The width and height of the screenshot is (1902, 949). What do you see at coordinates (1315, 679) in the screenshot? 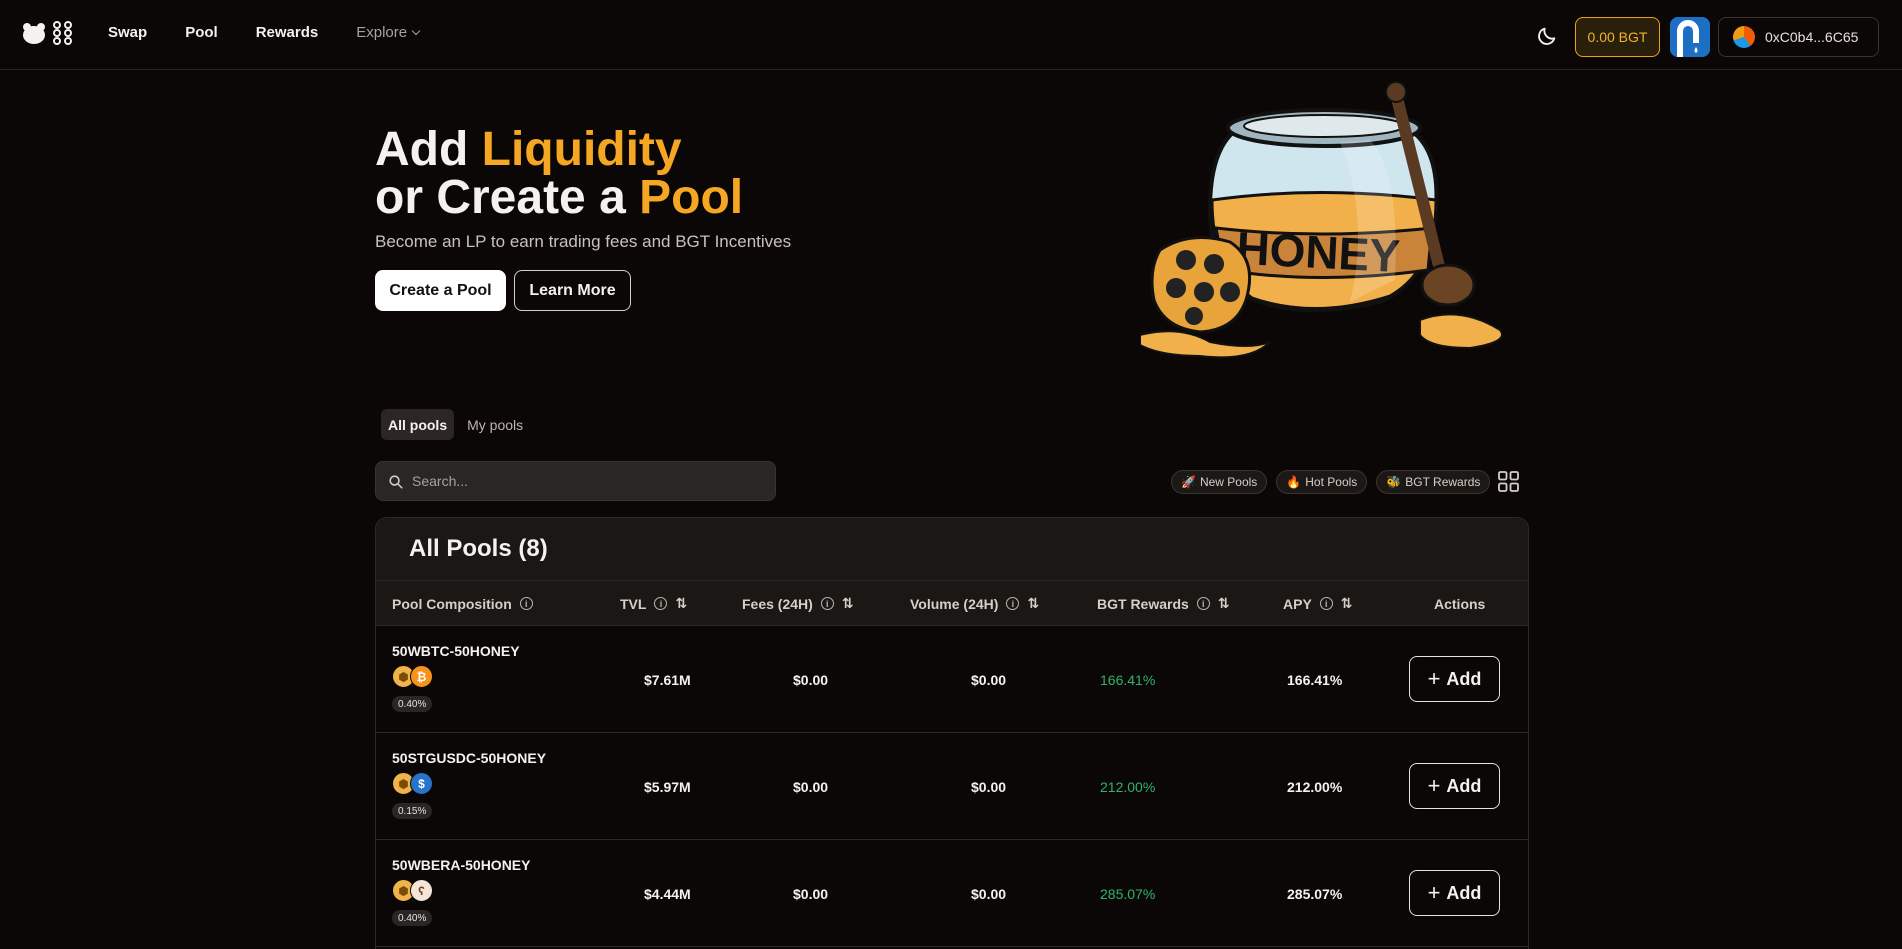
I see `apy-value: 166.41%` at bounding box center [1315, 679].